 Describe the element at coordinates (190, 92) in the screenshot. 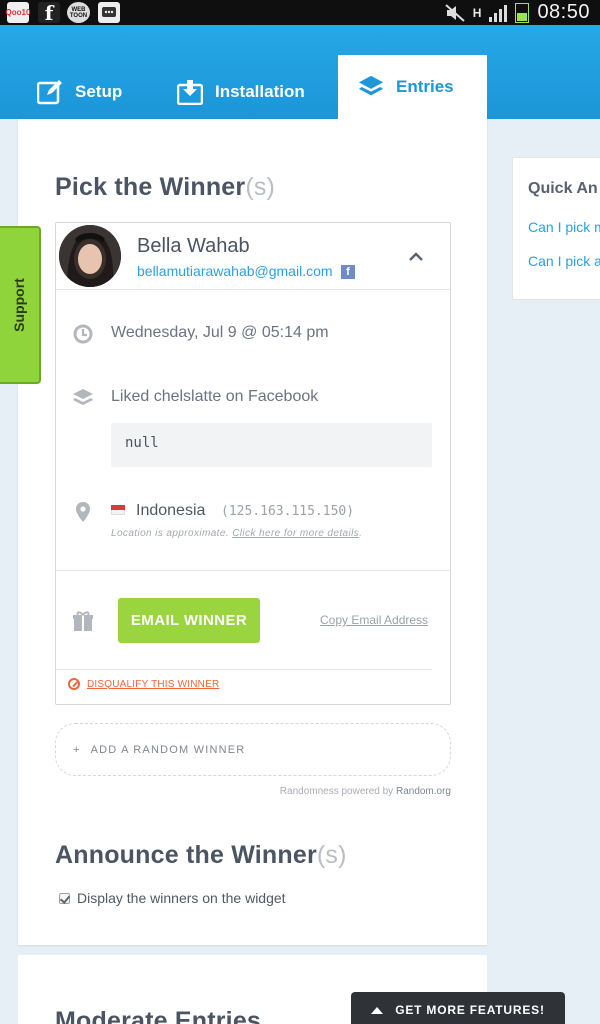

I see `download-icon` at that location.